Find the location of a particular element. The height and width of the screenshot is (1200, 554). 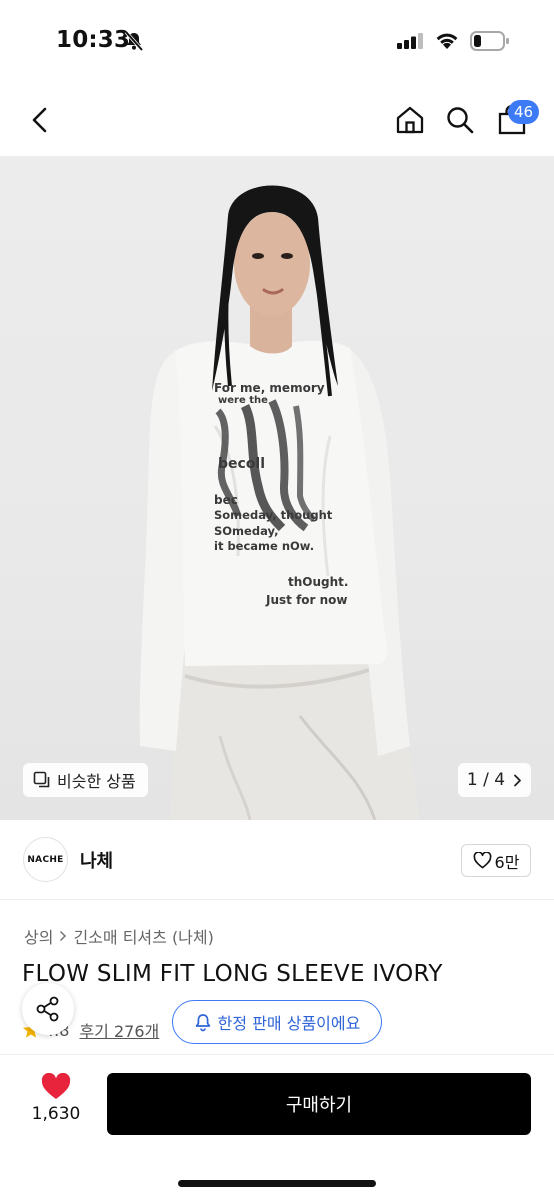

heart-filled-icon is located at coordinates (56, 1086).